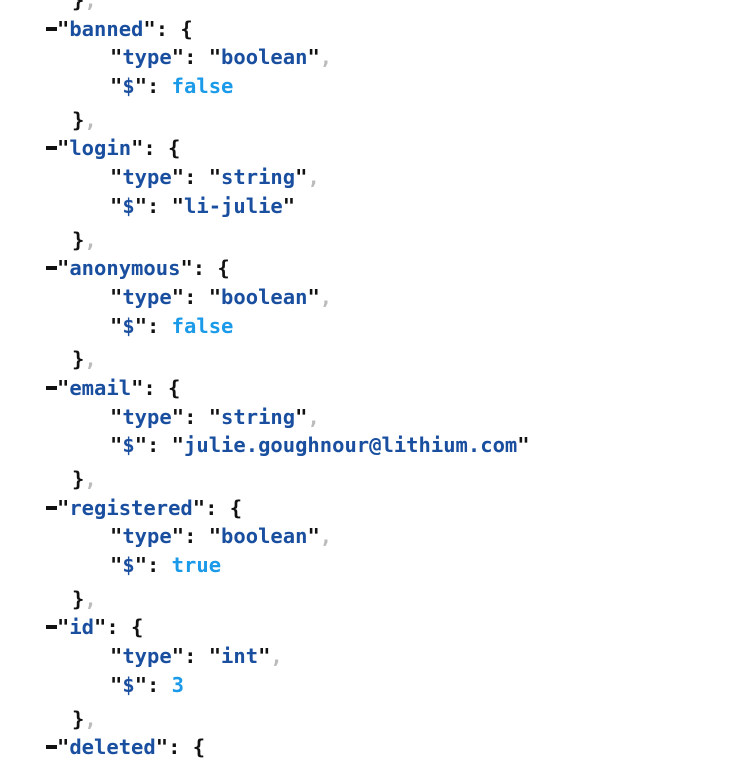 The image size is (750, 765). What do you see at coordinates (375, 388) in the screenshot?
I see `json-node-email: "email": {` at bounding box center [375, 388].